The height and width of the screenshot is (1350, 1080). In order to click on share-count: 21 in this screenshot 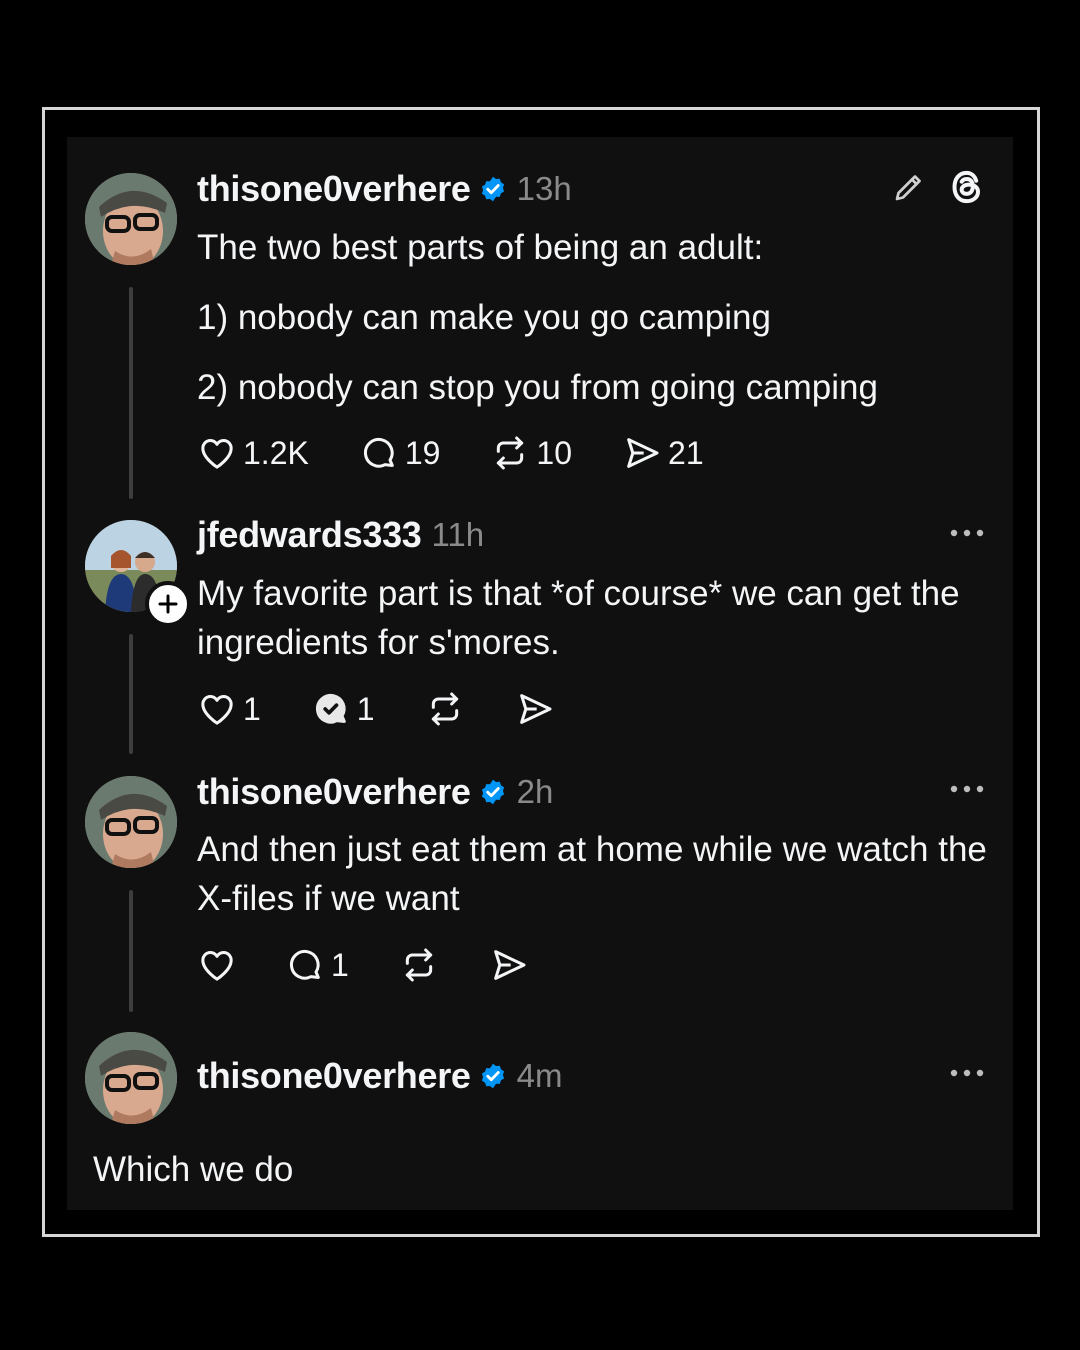, I will do `click(686, 452)`.